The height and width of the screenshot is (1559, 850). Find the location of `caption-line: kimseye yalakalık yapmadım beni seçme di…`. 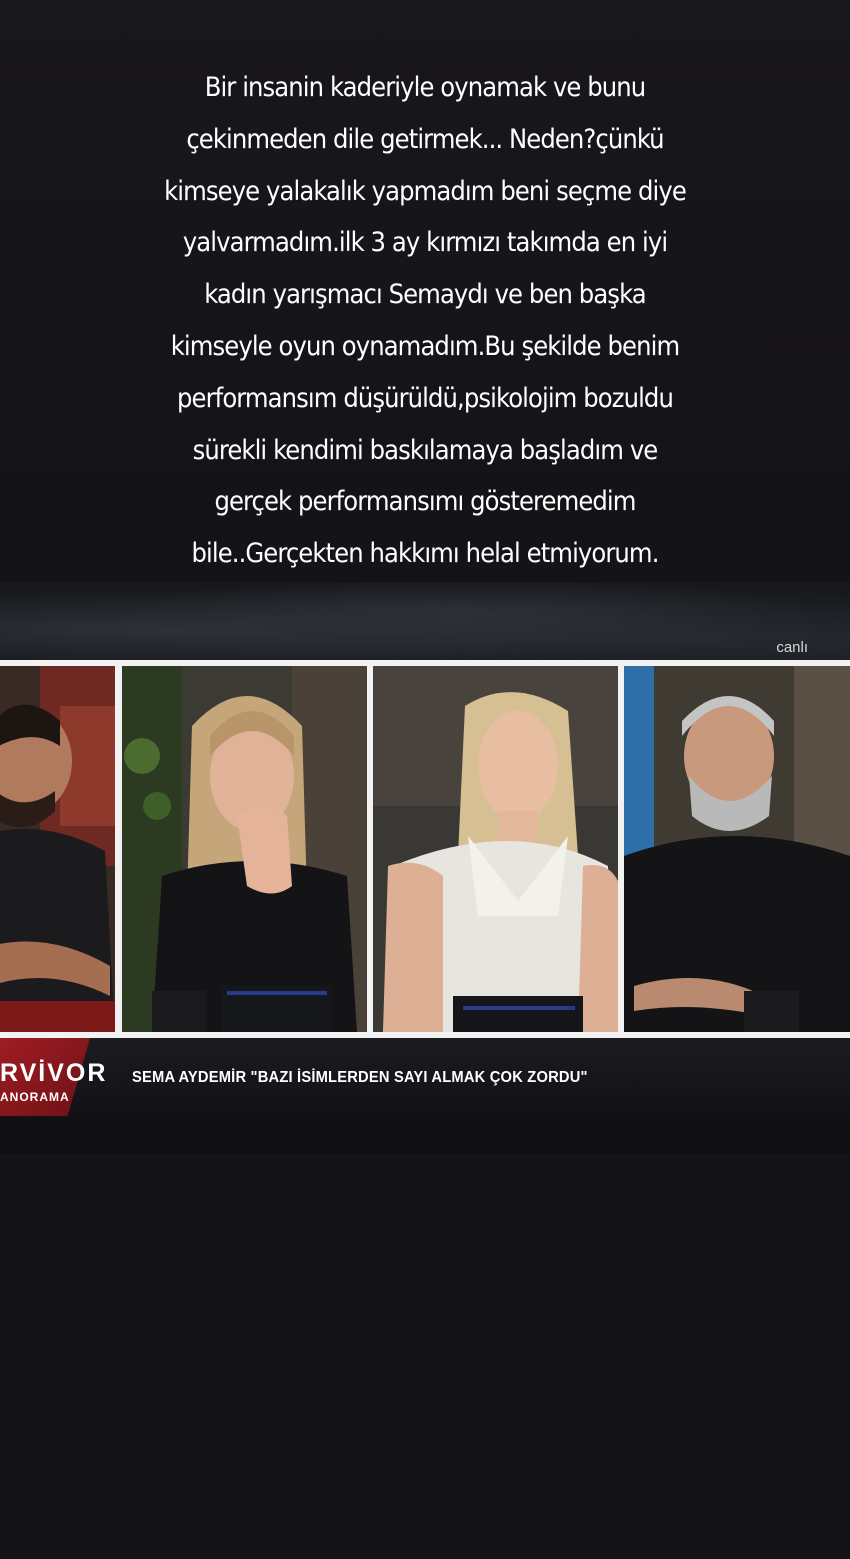

caption-line: kimseye yalakalık yapmadım beni seçme di… is located at coordinates (425, 191).